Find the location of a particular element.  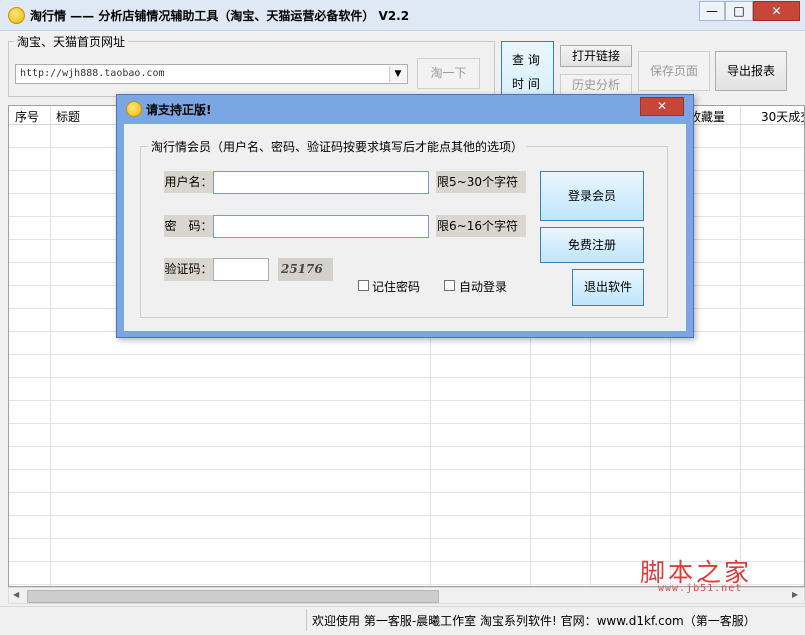

captcha-label: 验证码： is located at coordinates (188, 269).